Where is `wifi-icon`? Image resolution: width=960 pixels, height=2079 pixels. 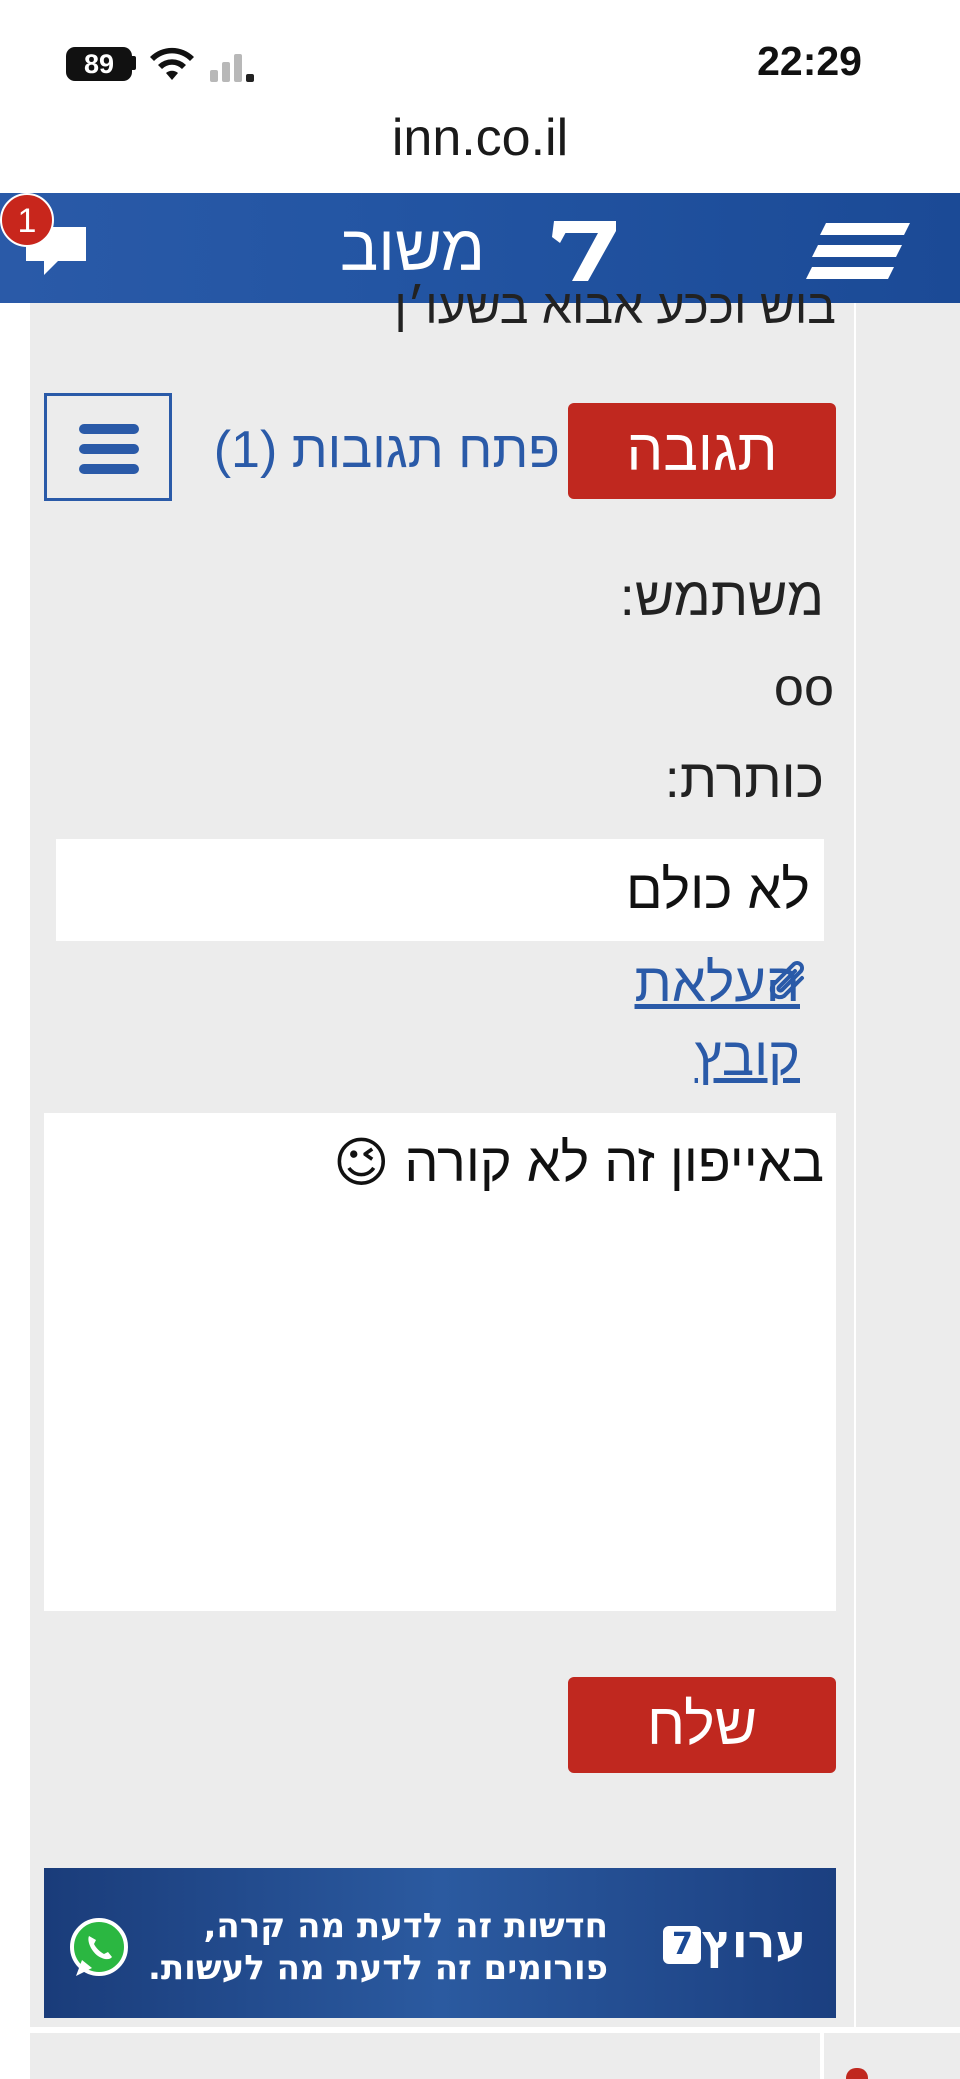 wifi-icon is located at coordinates (172, 63).